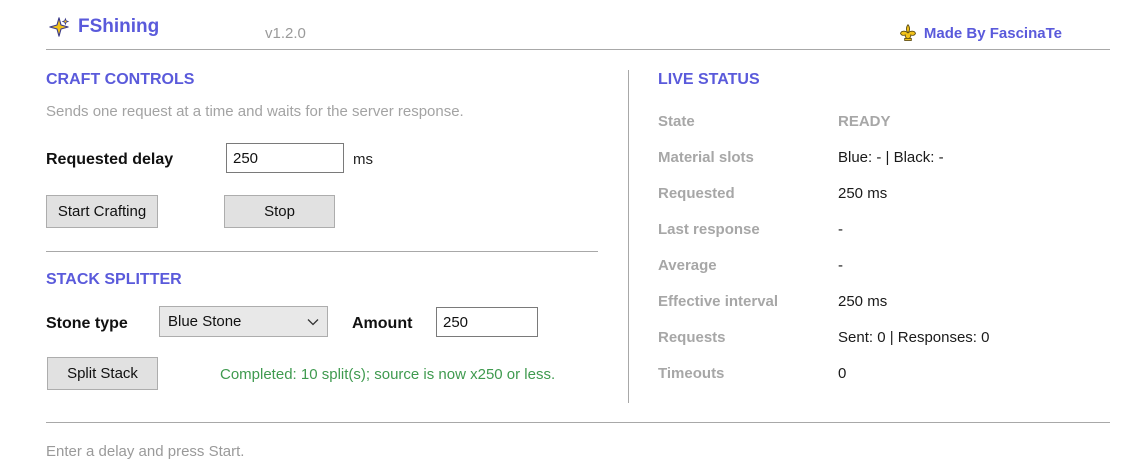 This screenshot has width=1148, height=475. Describe the element at coordinates (110, 159) in the screenshot. I see `requested-delay-label: Requested delay` at that location.